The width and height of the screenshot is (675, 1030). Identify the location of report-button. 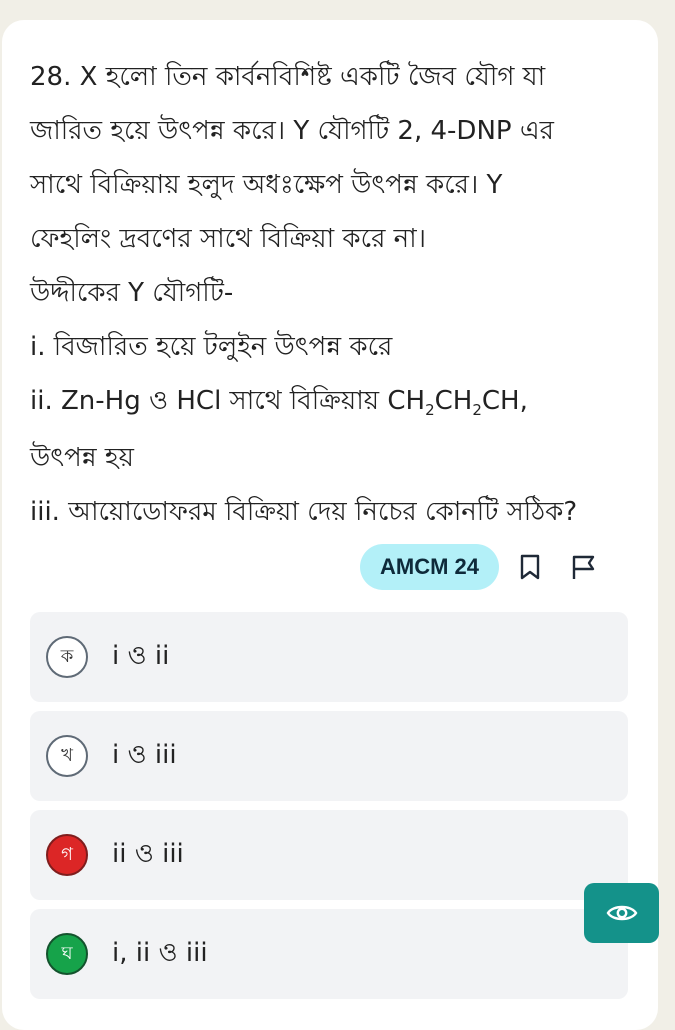
(584, 567).